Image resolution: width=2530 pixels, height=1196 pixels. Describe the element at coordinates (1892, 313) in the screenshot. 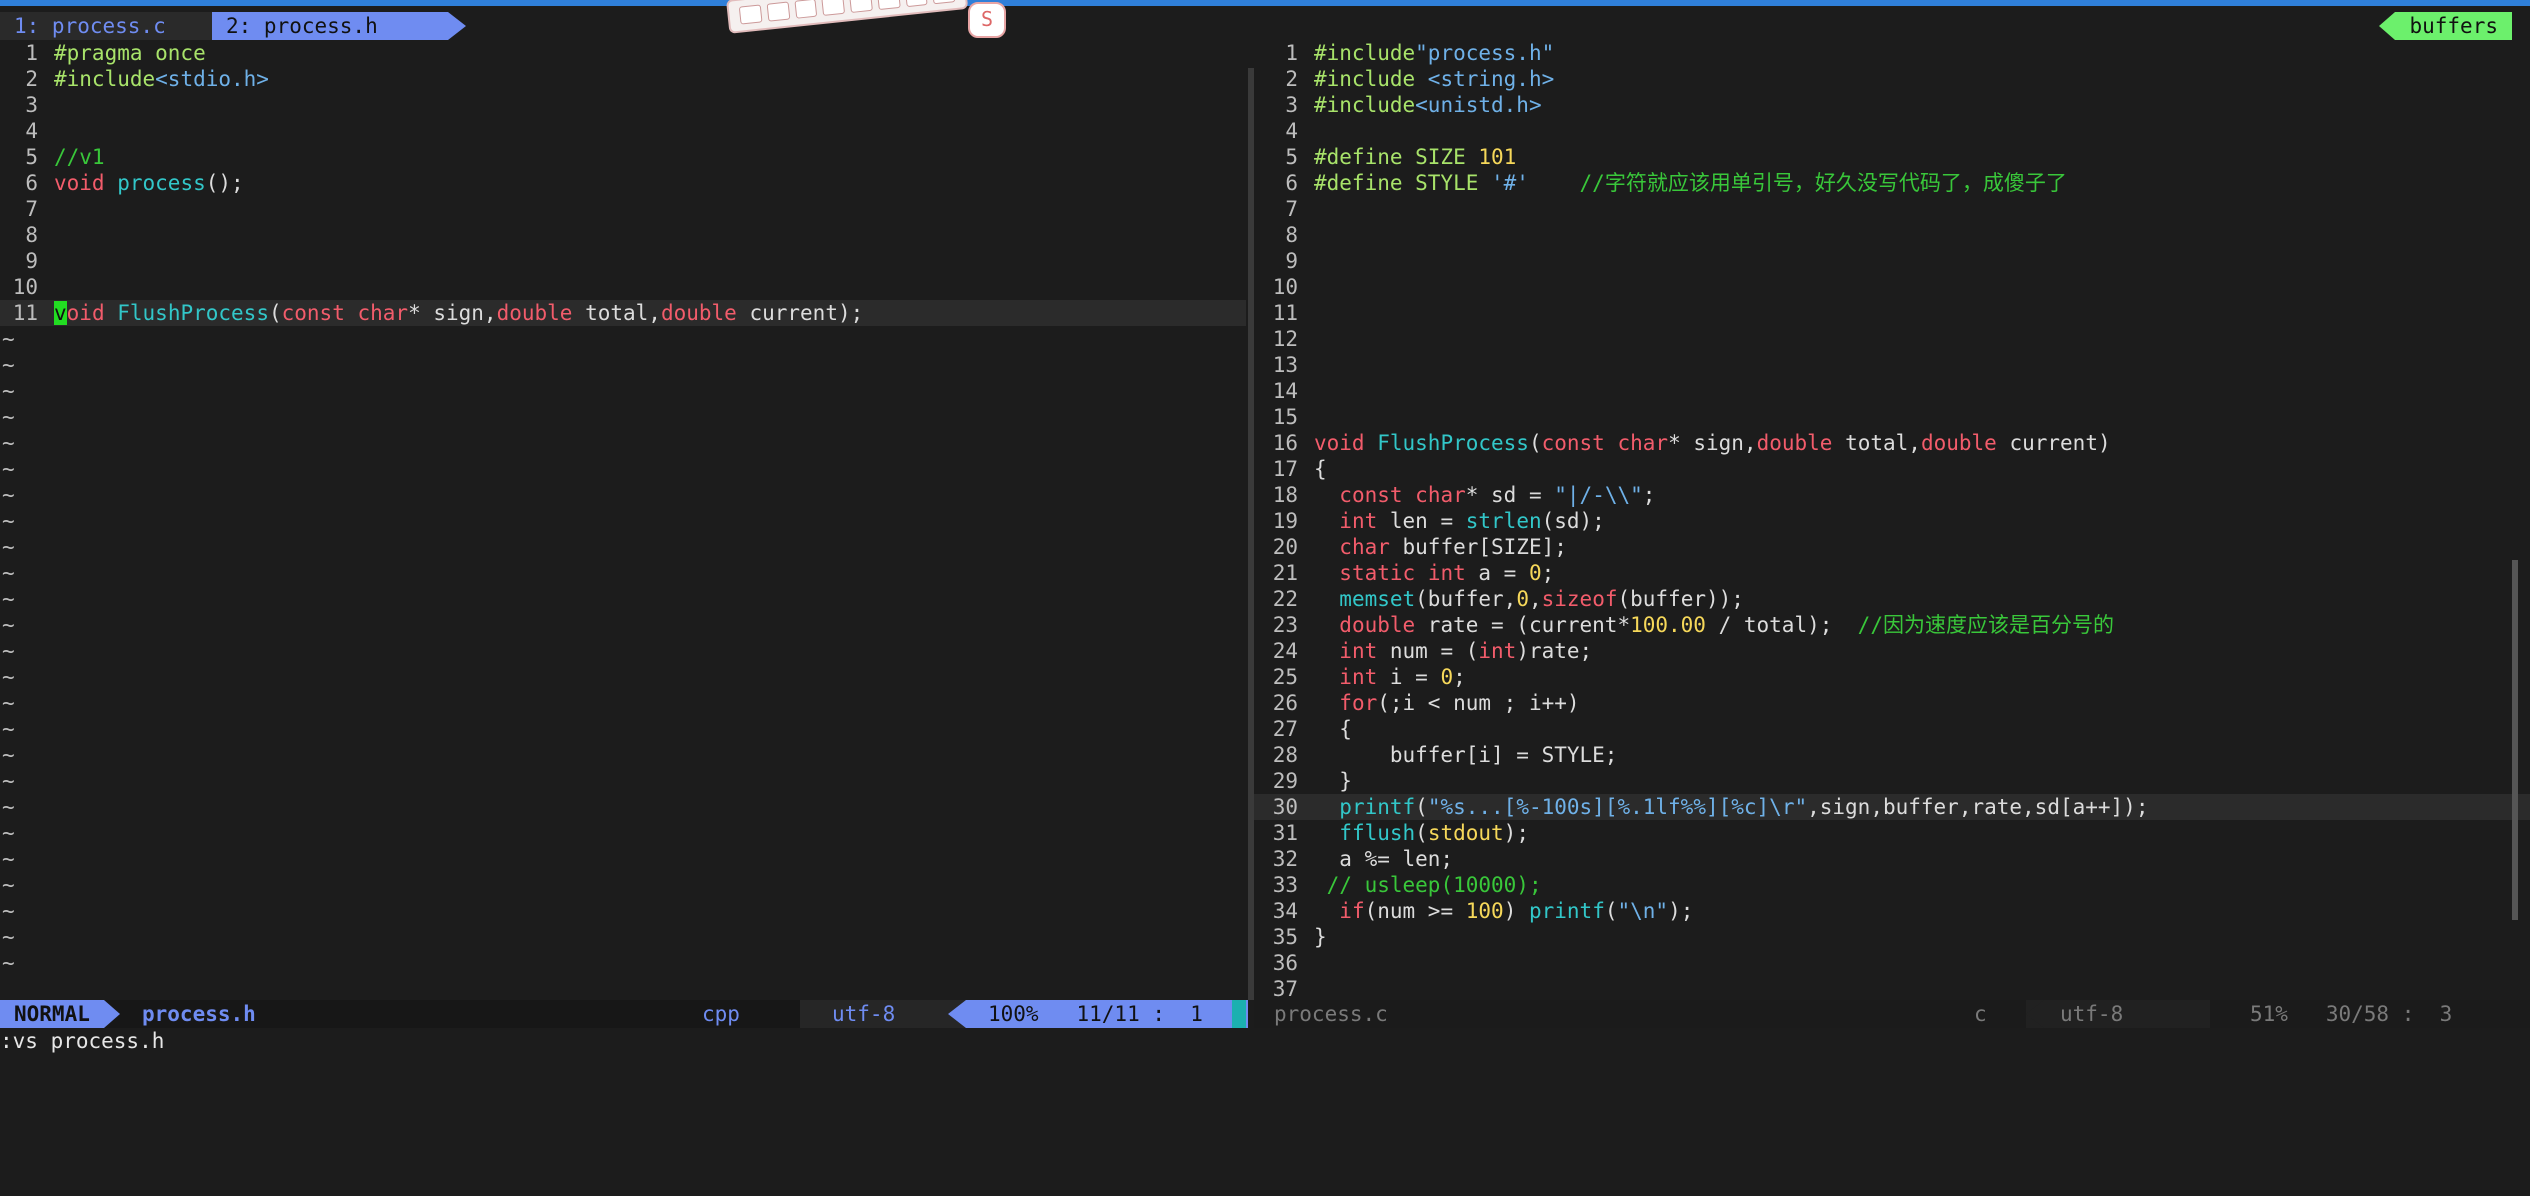

I see `code-line: 11` at that location.